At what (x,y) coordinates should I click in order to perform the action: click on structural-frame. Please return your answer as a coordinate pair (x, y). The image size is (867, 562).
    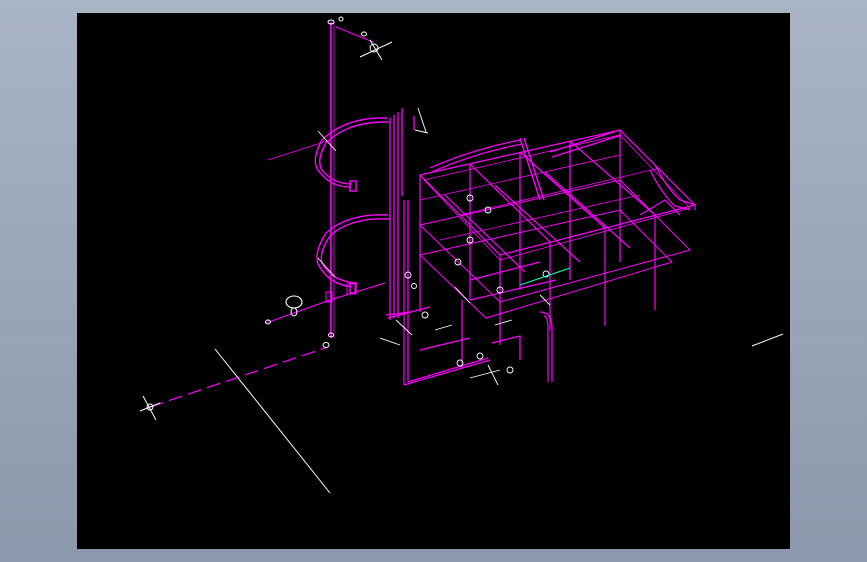
    Looking at the image, I should click on (557, 237).